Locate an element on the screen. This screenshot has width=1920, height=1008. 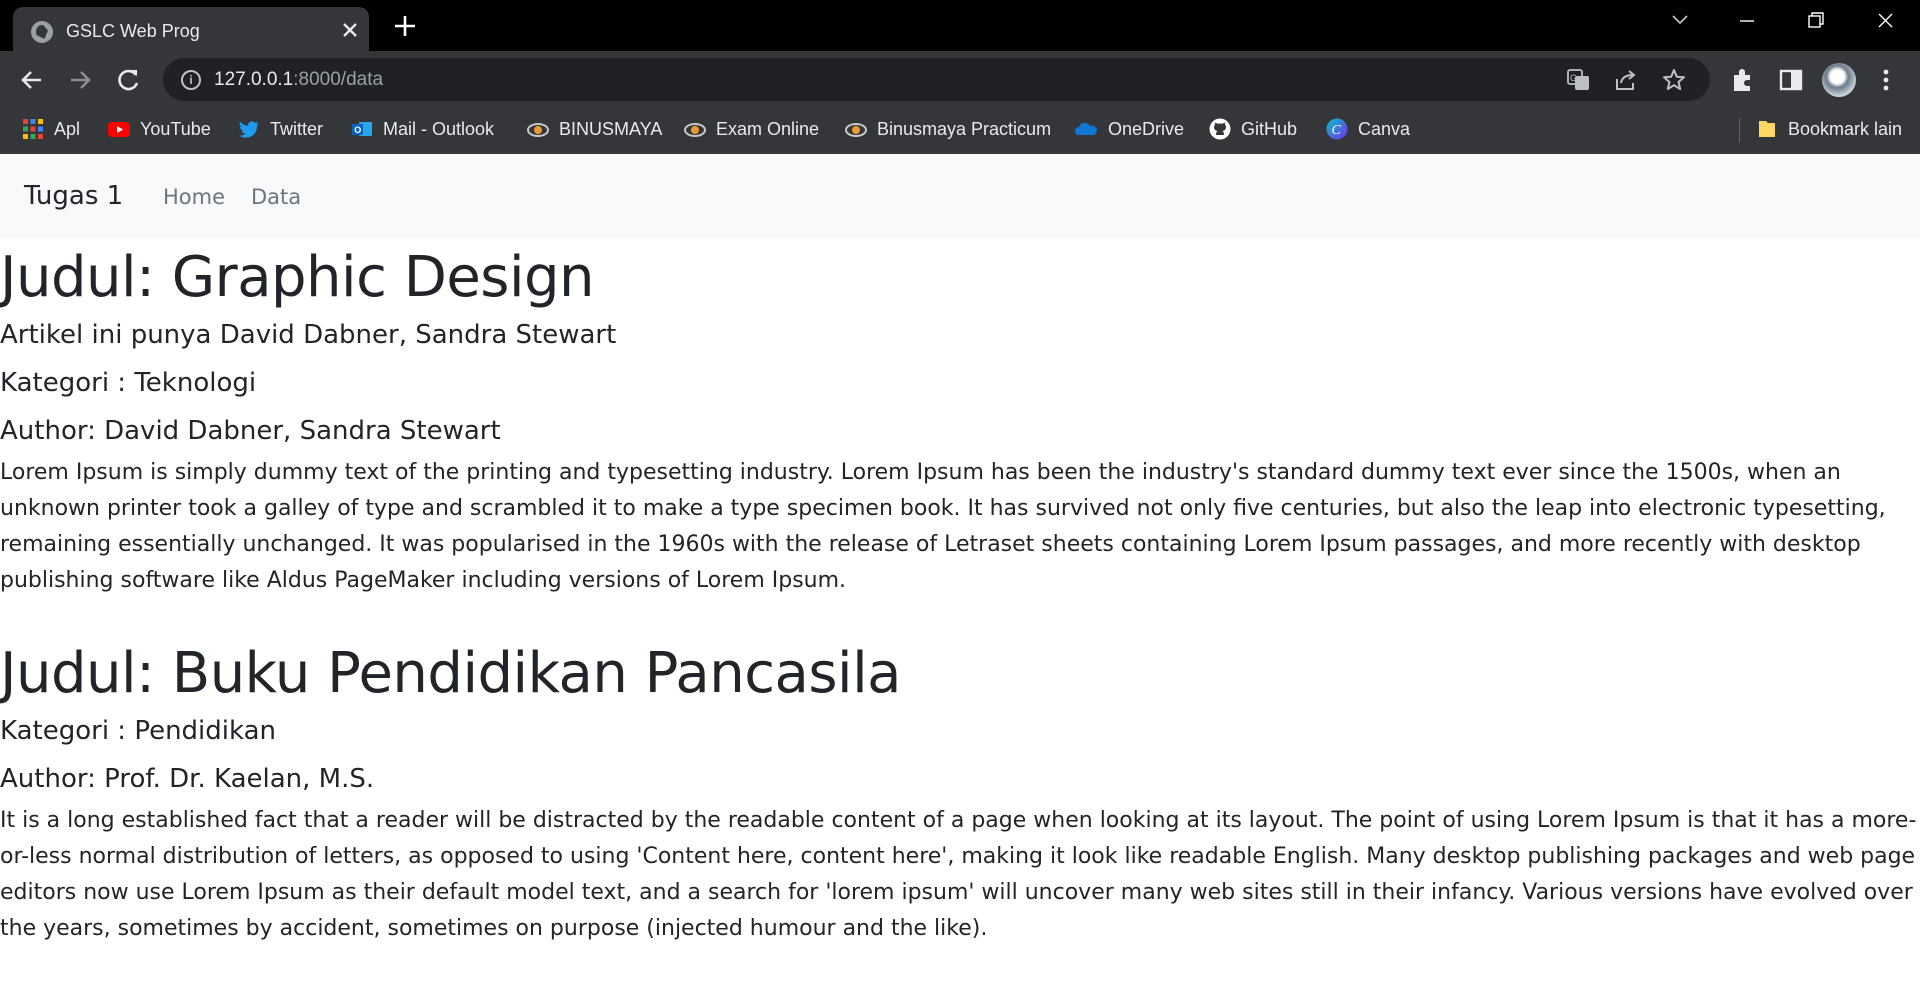
new-tab-button is located at coordinates (405, 26).